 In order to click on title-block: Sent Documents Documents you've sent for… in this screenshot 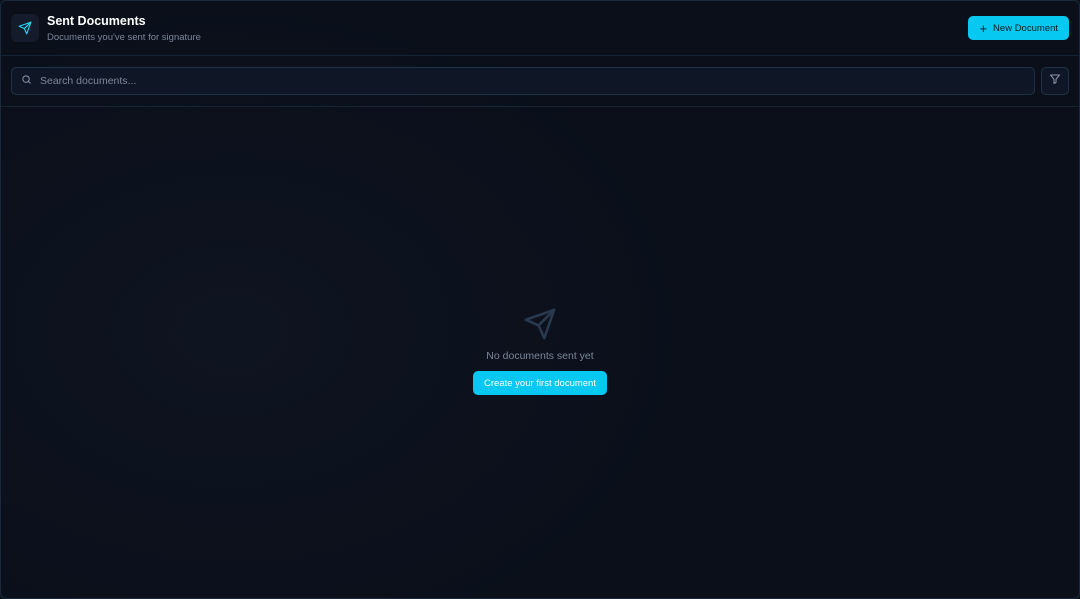, I will do `click(124, 28)`.